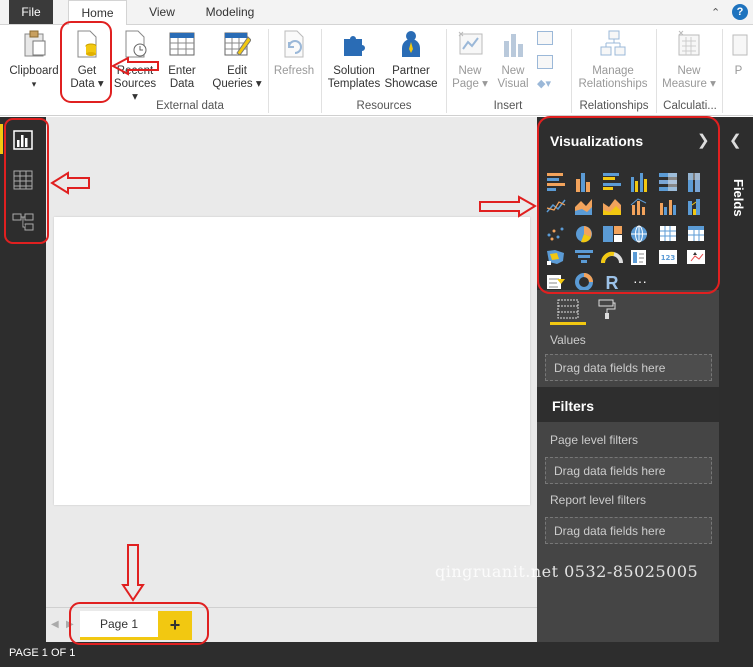 Image resolution: width=753 pixels, height=667 pixels. What do you see at coordinates (689, 43) in the screenshot?
I see `calculator-icon` at bounding box center [689, 43].